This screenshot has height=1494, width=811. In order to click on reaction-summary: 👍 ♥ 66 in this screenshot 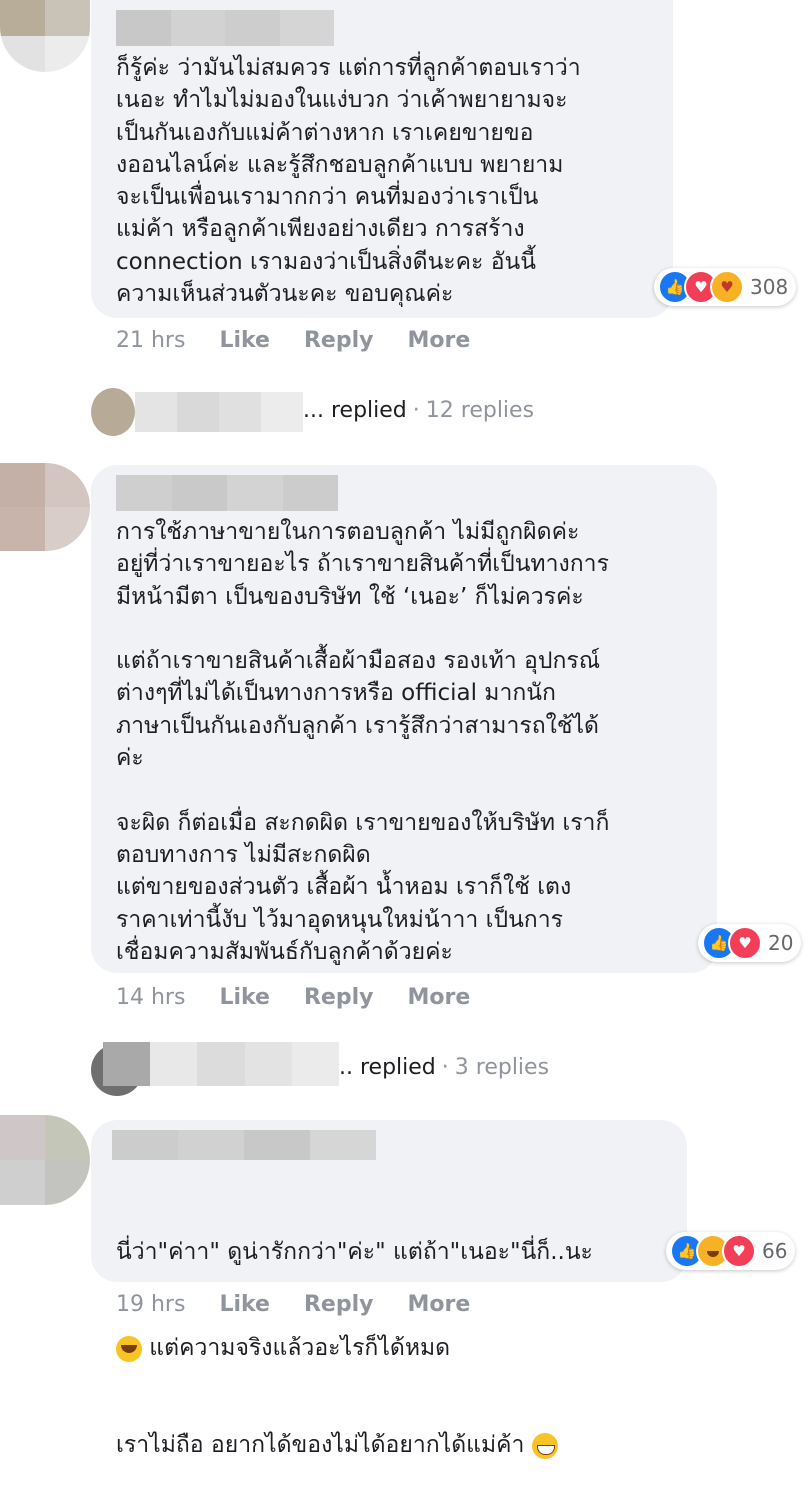, I will do `click(731, 1251)`.